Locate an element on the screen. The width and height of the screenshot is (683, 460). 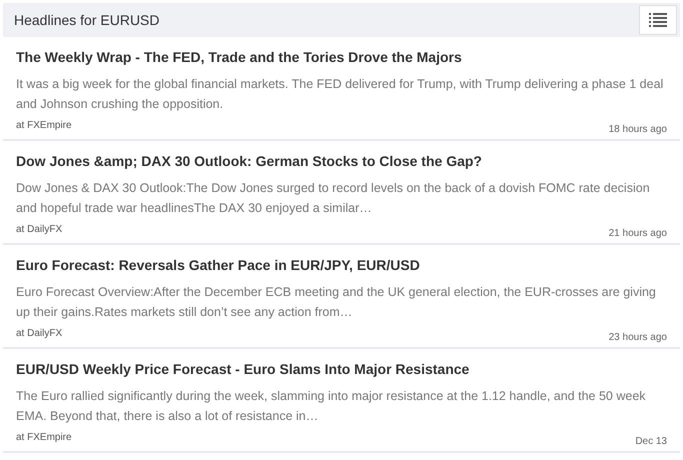
list-view-button is located at coordinates (658, 20).